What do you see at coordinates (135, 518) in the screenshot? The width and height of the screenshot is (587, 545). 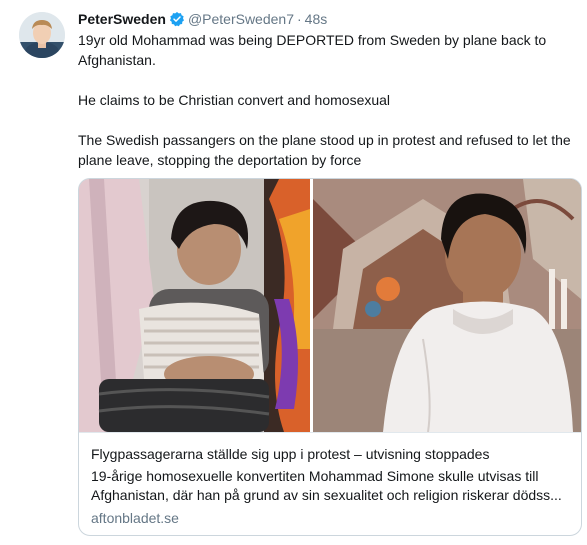 I see `card-domain: aftonbladet.se` at bounding box center [135, 518].